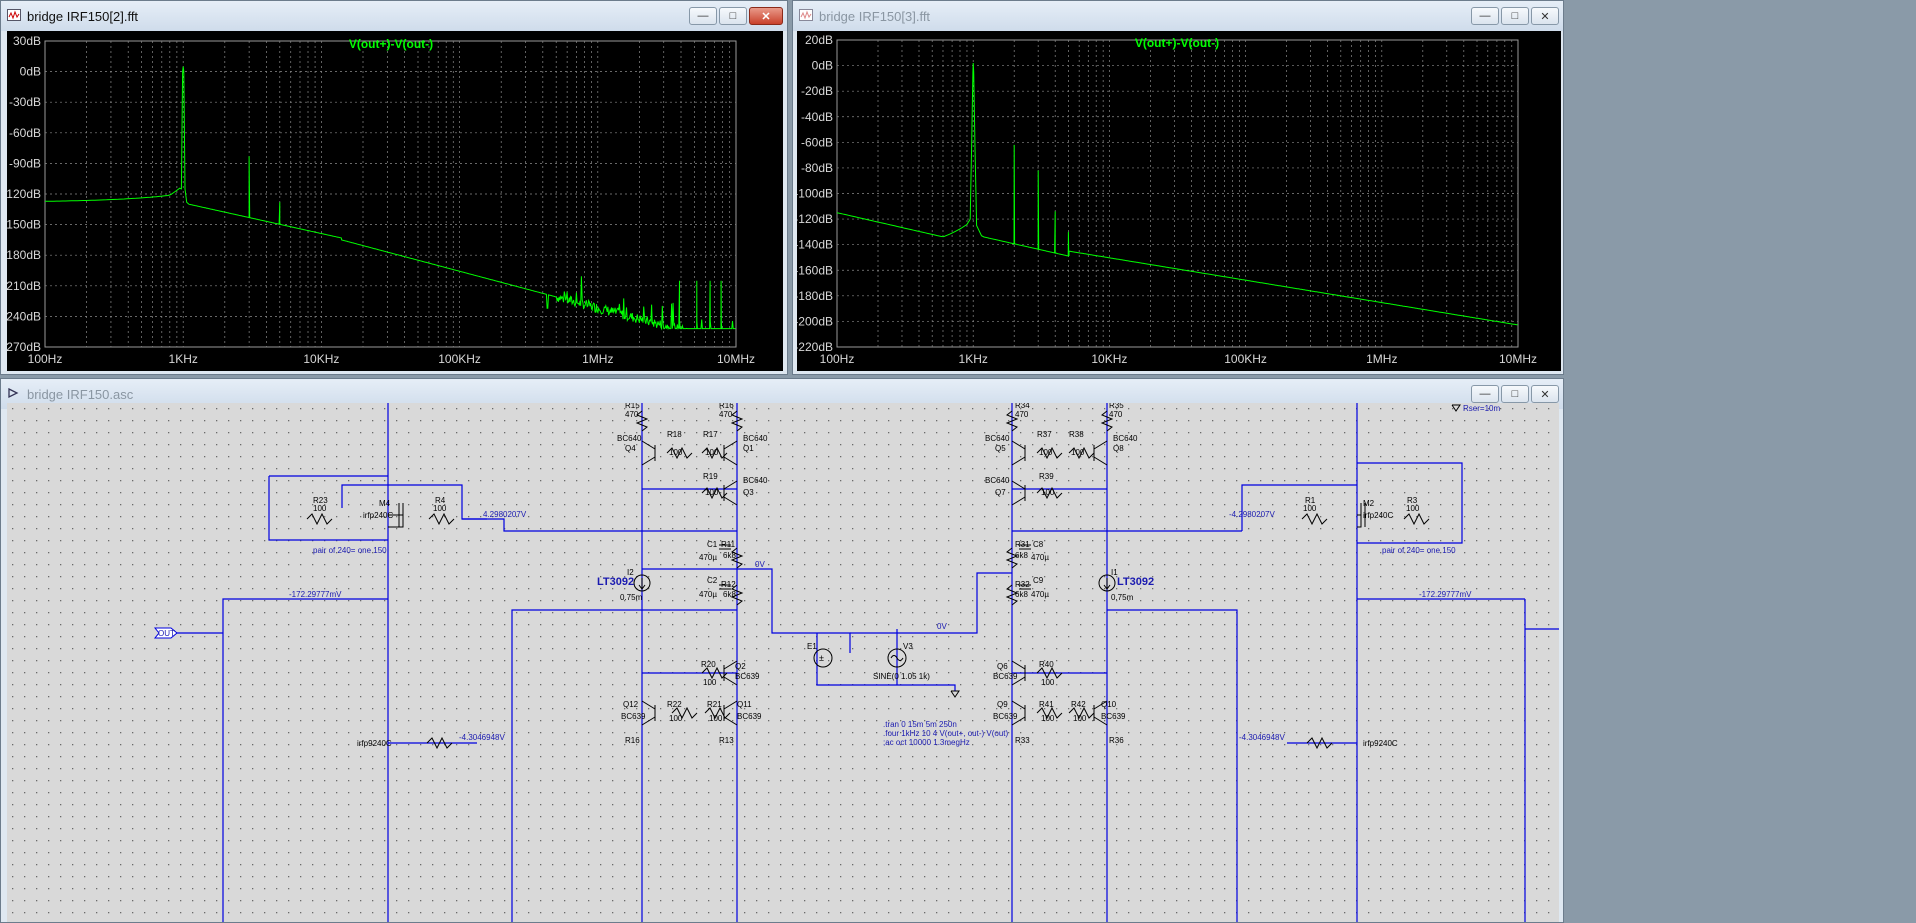 The image size is (1916, 923). Describe the element at coordinates (716, 718) in the screenshot. I see `schematic-label-r21v: 100` at that location.